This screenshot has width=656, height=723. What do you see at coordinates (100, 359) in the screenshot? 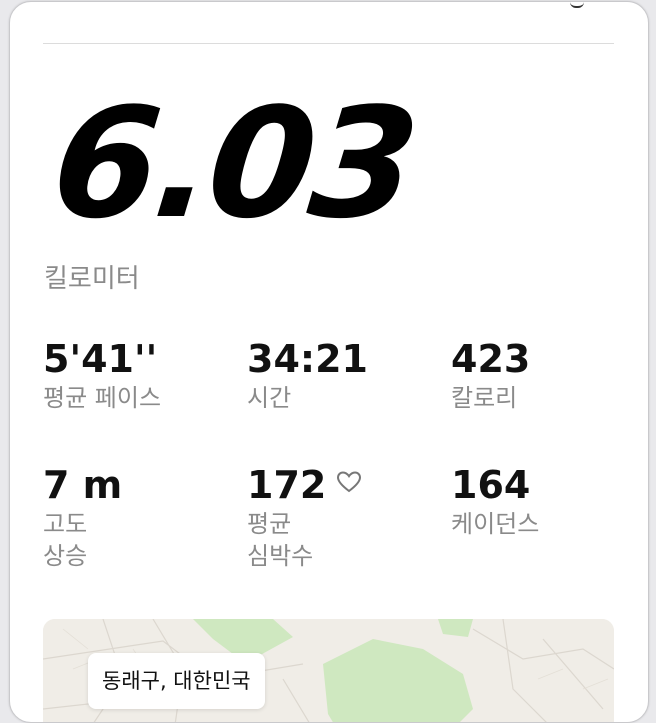
I see `pace-value: 5'41''` at bounding box center [100, 359].